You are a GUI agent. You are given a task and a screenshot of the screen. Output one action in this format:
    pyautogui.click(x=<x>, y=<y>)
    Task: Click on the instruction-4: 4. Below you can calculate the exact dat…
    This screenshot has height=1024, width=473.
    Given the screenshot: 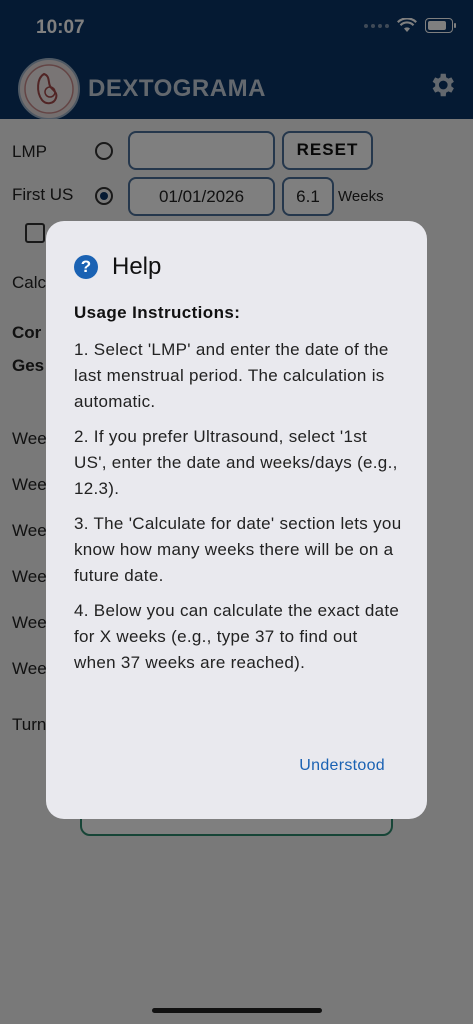 What is the action you would take?
    pyautogui.click(x=237, y=636)
    